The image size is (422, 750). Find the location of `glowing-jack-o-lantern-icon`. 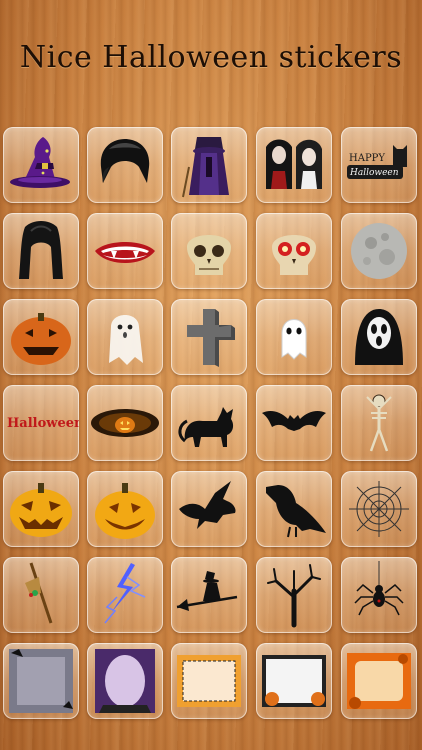

glowing-jack-o-lantern-icon is located at coordinates (41, 510).